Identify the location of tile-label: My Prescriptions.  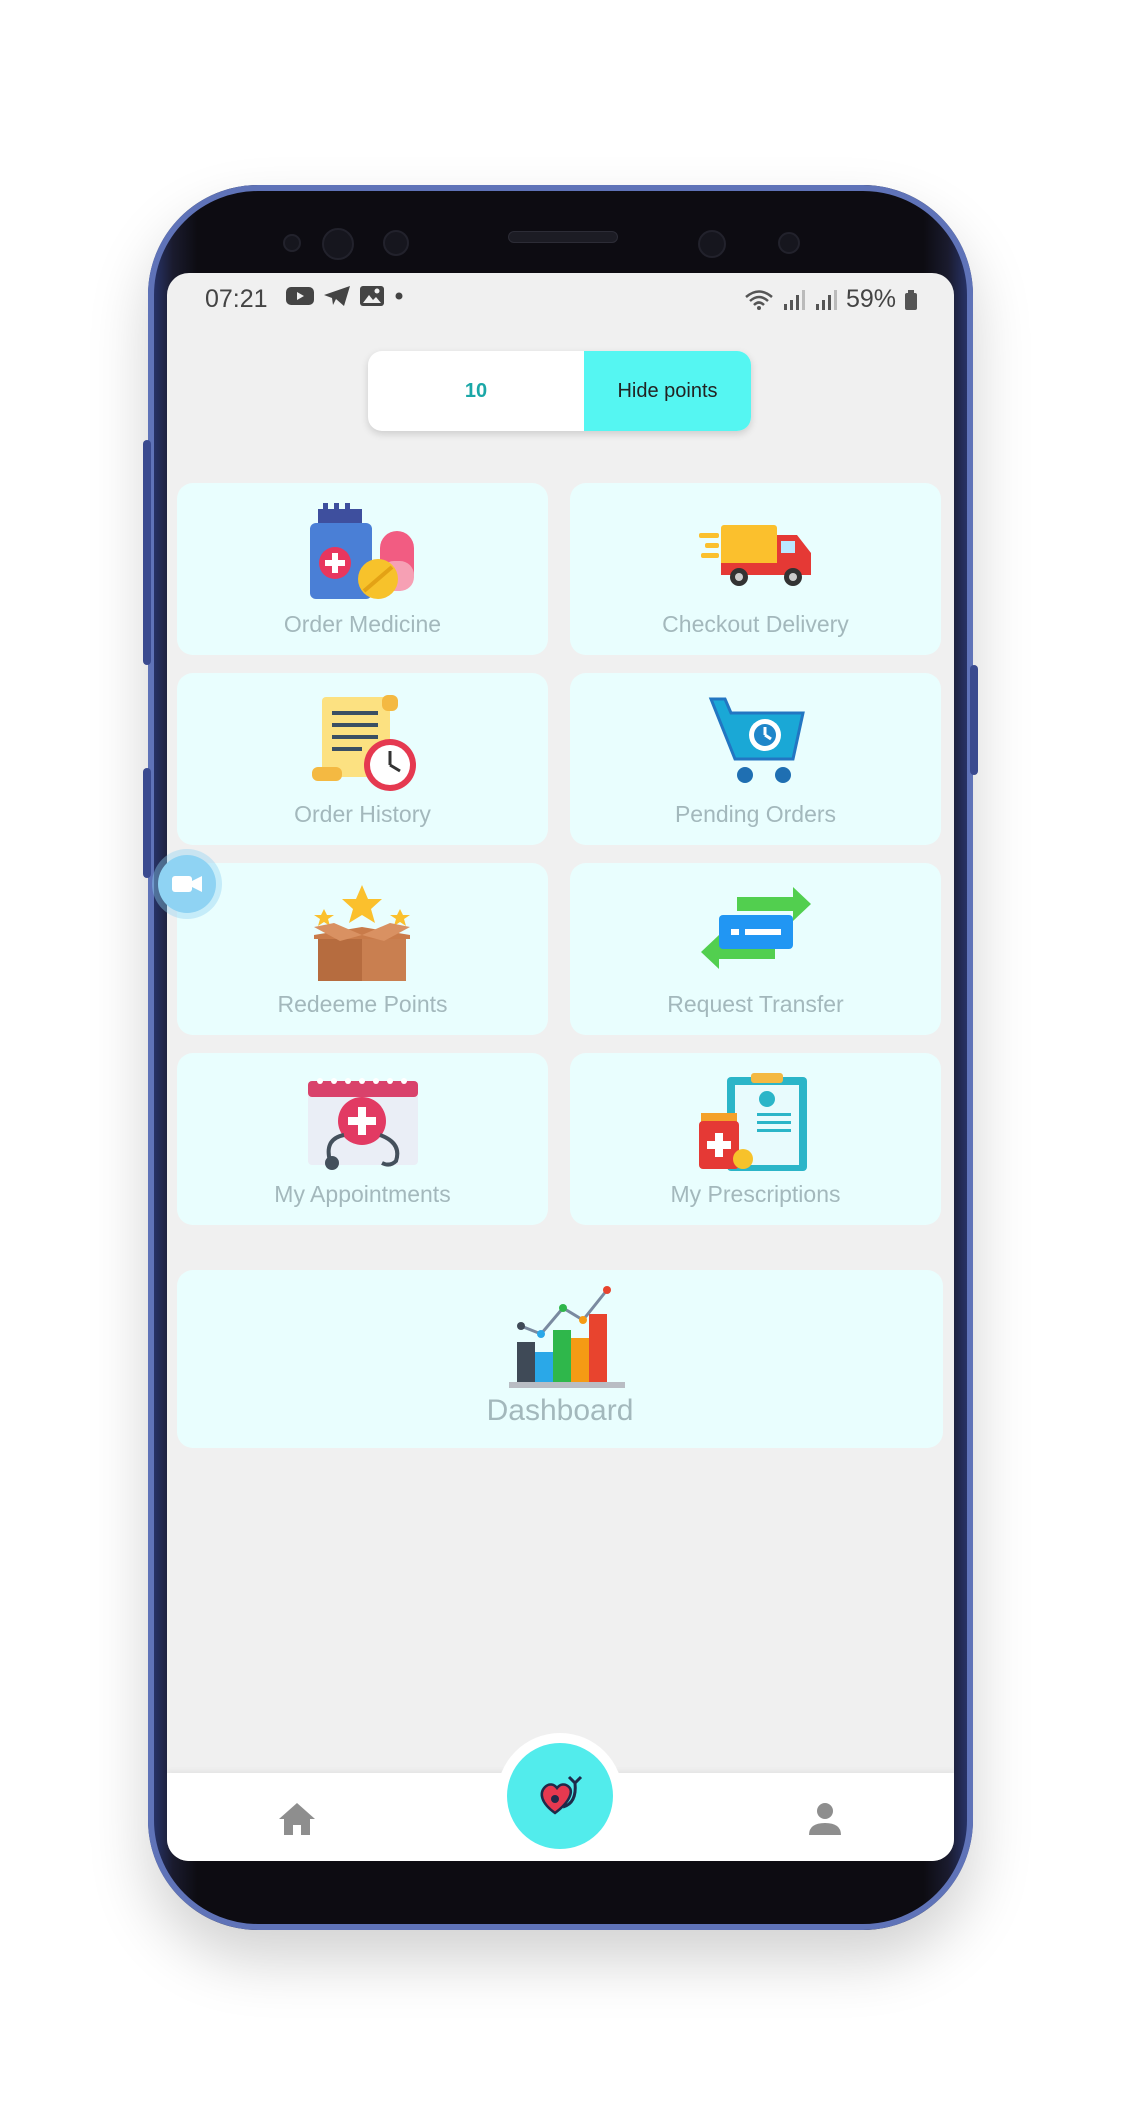
(755, 1194).